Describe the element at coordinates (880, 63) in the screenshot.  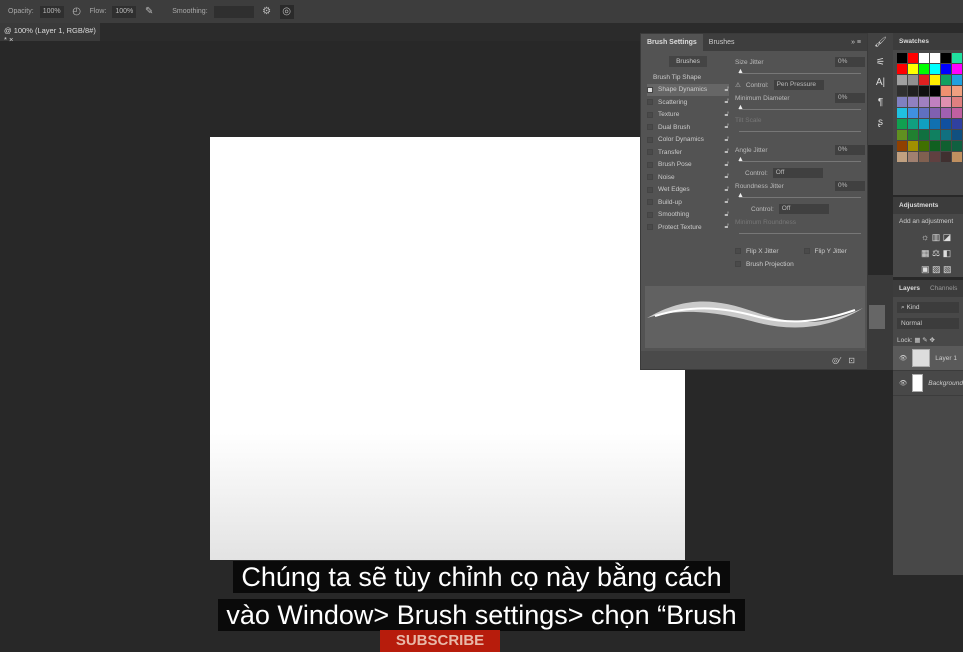
I see `adjust-icon: ⚟` at that location.